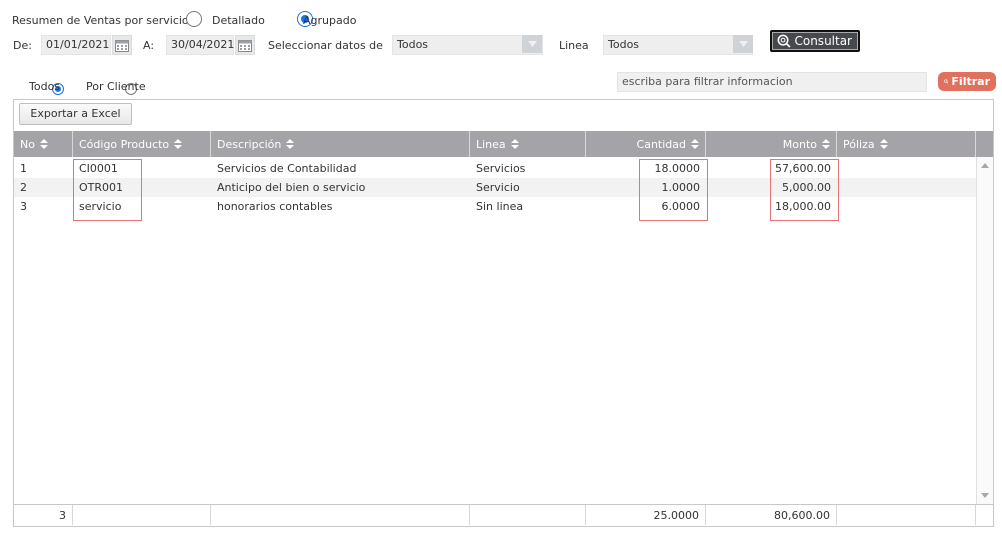 The height and width of the screenshot is (535, 1002). Describe the element at coordinates (985, 165) in the screenshot. I see `scroll-up-icon` at that location.